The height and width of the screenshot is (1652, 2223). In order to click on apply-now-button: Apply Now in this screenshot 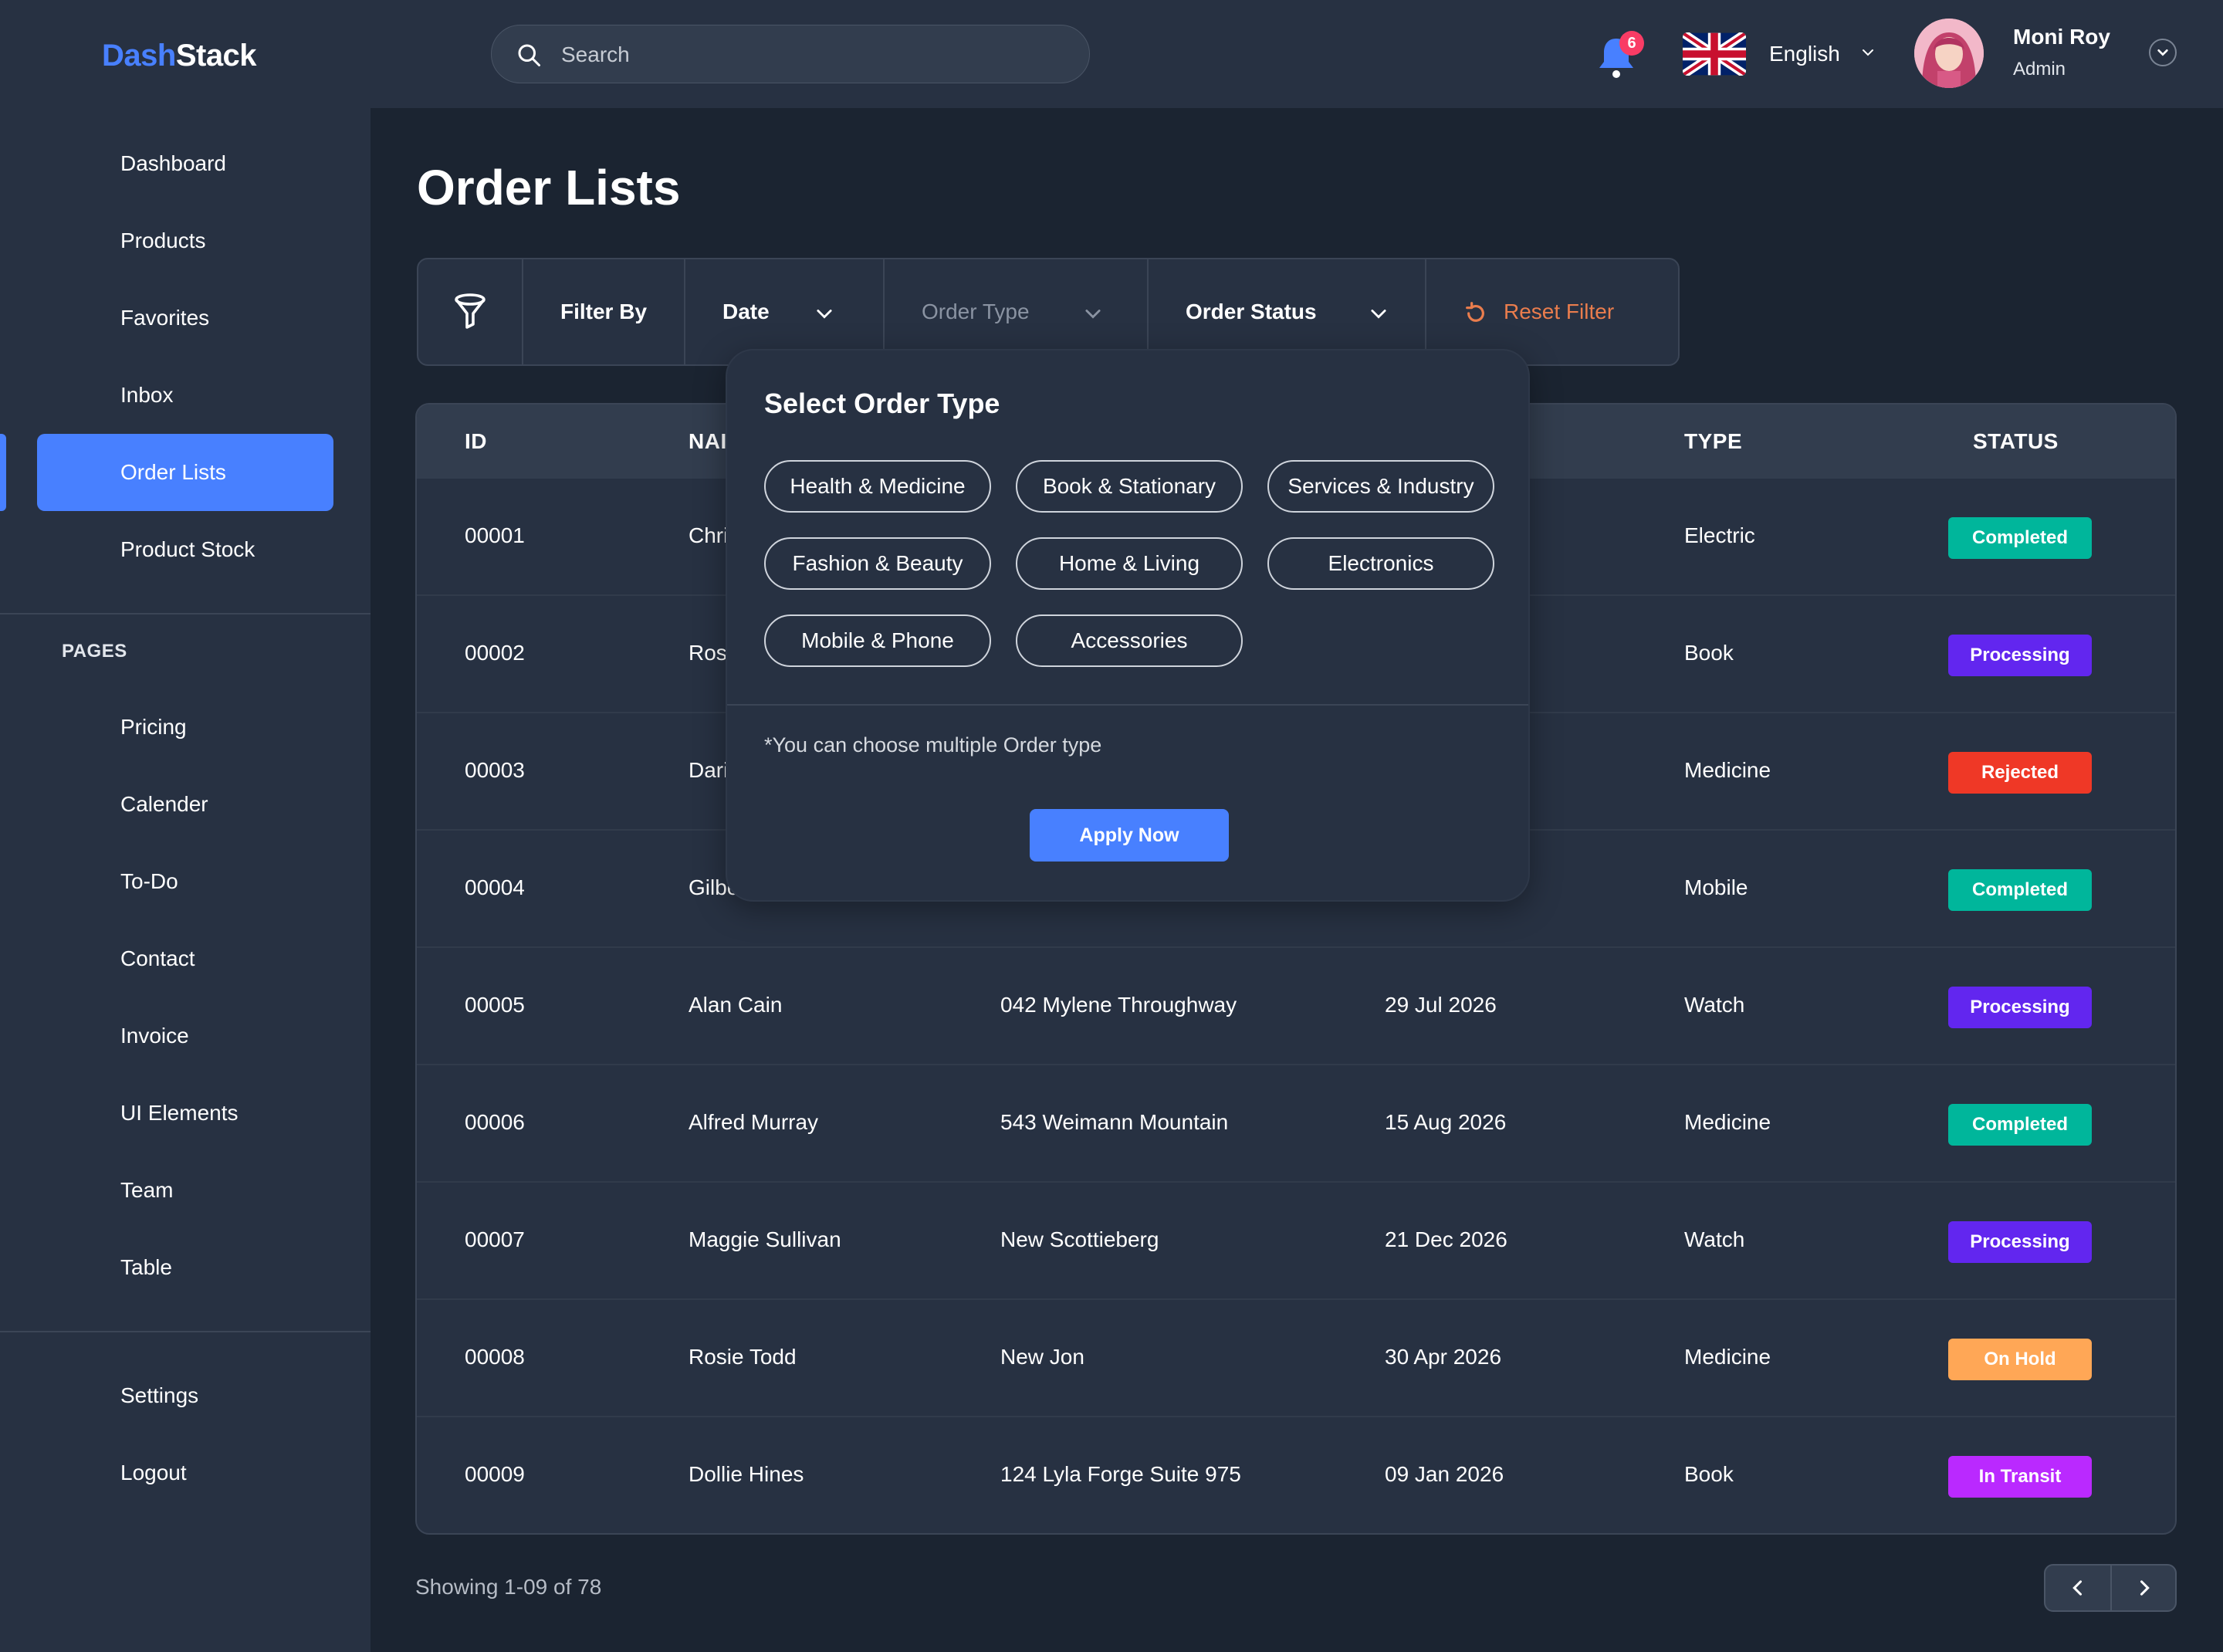, I will do `click(1129, 835)`.